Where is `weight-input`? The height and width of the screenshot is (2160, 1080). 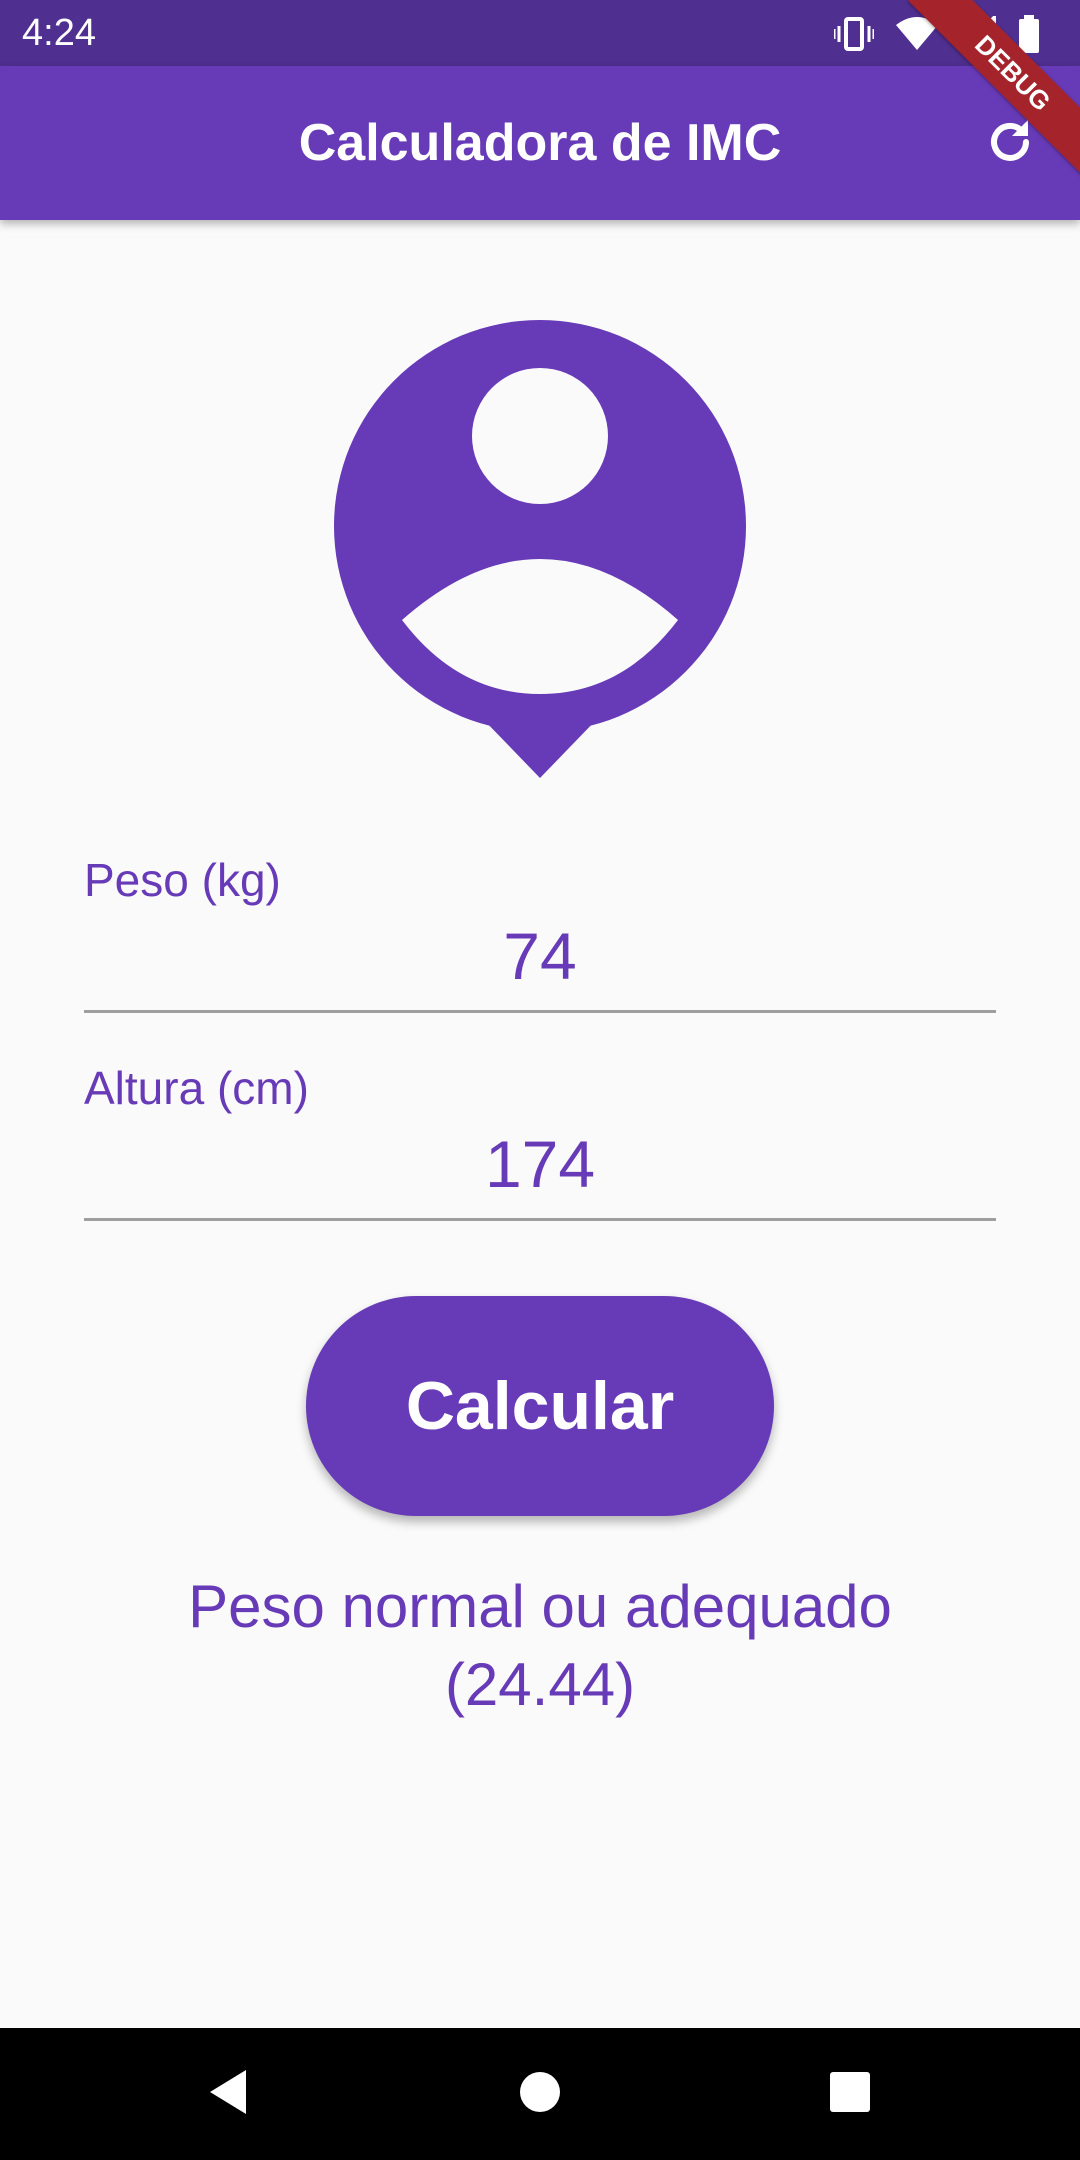
weight-input is located at coordinates (540, 956).